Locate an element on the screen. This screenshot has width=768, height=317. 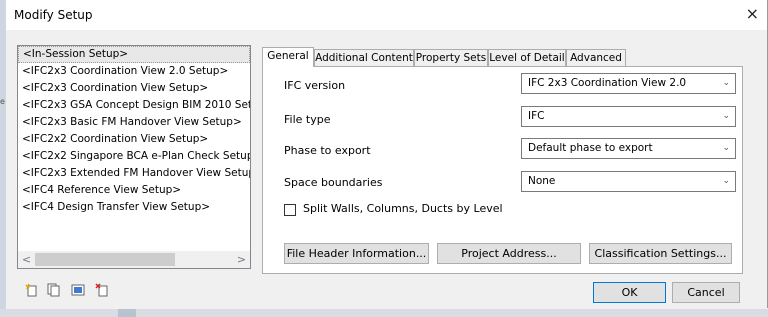
split-walls-label: Split Walls, Columns, Ducts by Level is located at coordinates (403, 208).